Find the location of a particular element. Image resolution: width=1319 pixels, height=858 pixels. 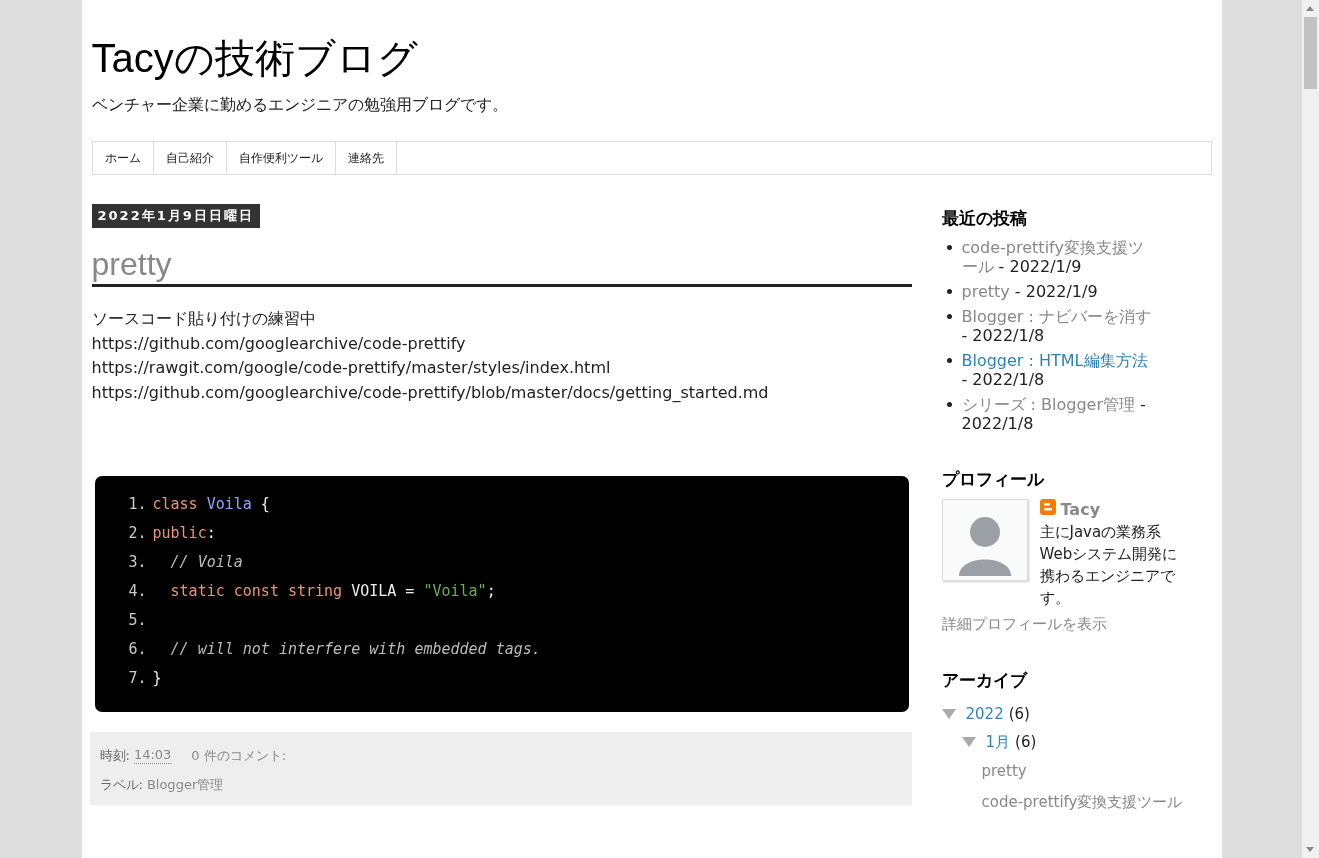

avatar is located at coordinates (984, 540).